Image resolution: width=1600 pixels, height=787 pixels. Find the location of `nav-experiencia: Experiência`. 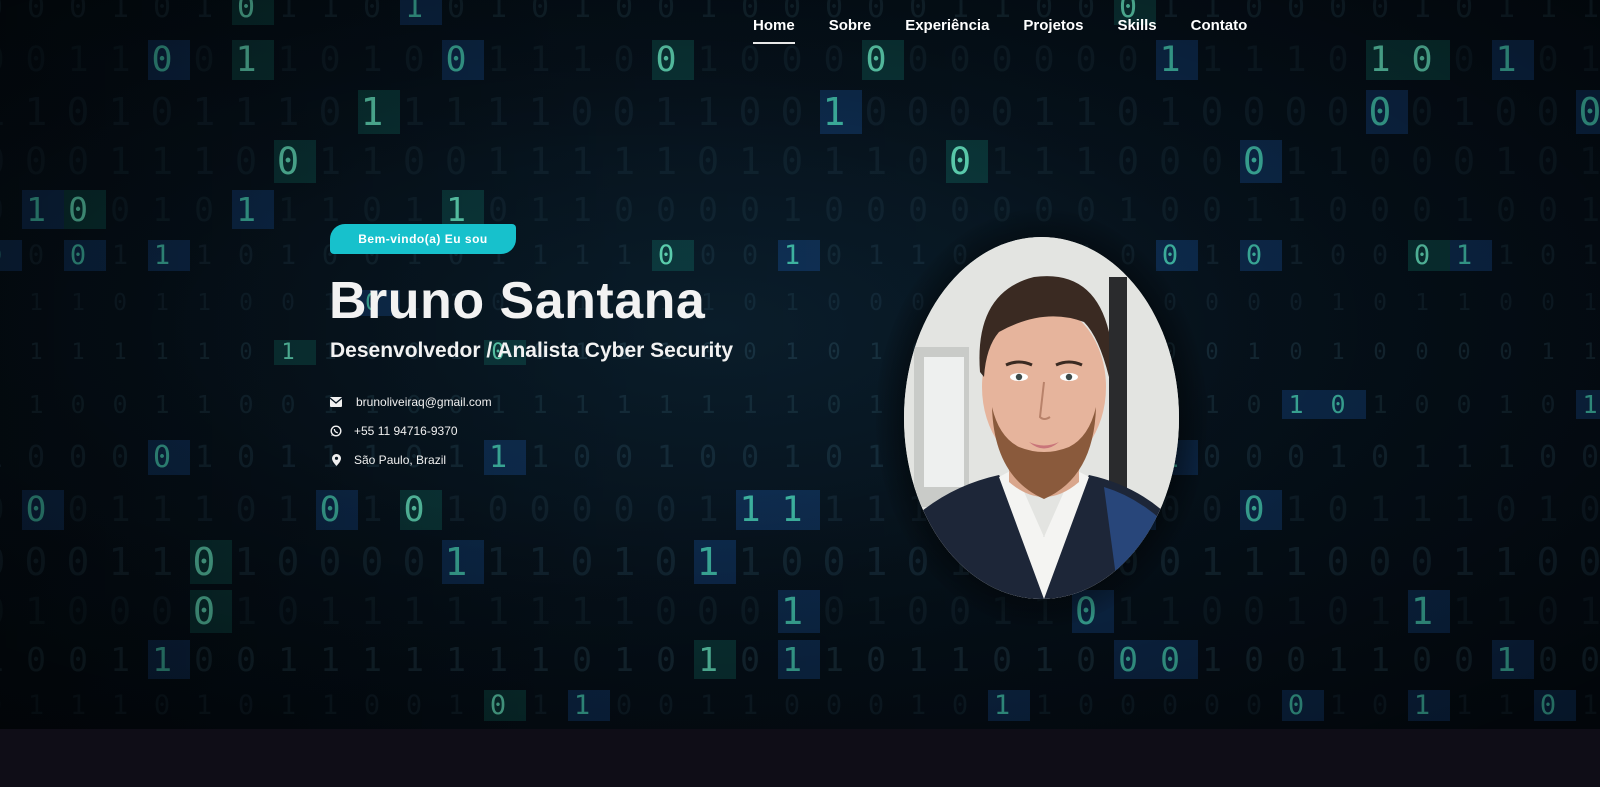

nav-experiencia: Experiência is located at coordinates (947, 30).